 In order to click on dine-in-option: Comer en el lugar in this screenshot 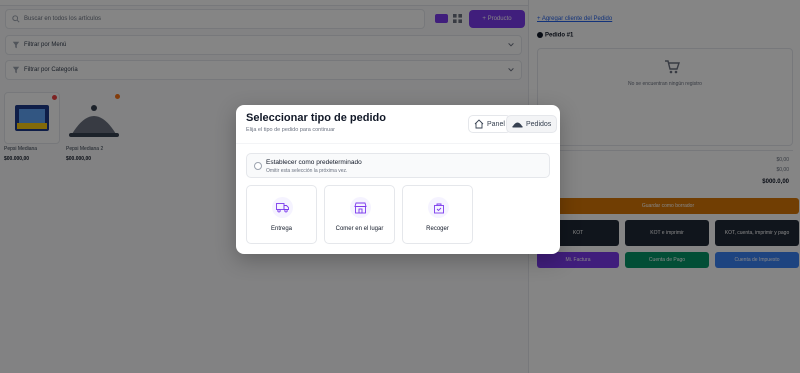, I will do `click(359, 214)`.